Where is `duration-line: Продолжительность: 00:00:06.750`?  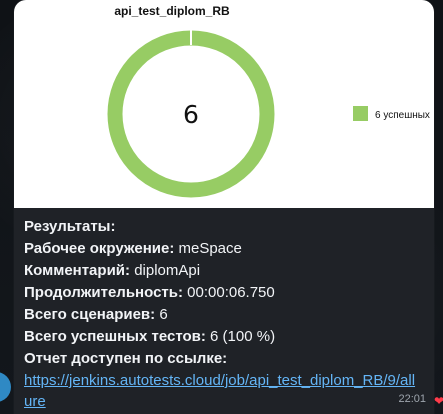
duration-line: Продолжительность: 00:00:06.750 is located at coordinates (225, 293).